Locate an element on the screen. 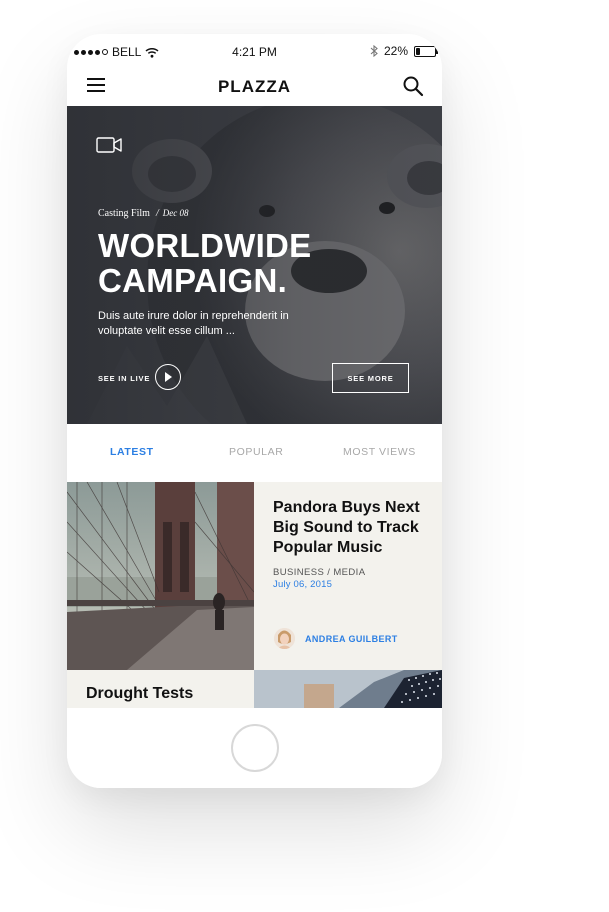  app-logo: PLAZZA is located at coordinates (254, 87).